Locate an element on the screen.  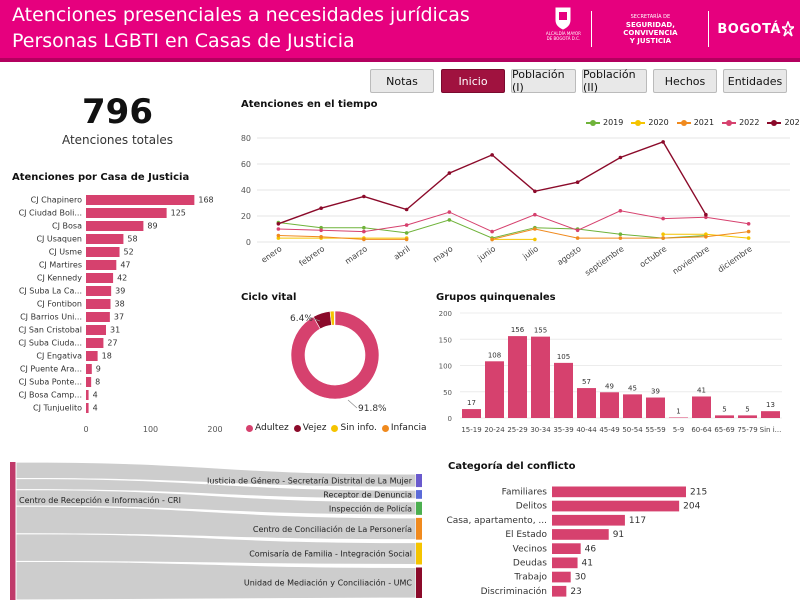
nav-button-poblacion-i: Población (I) is located at coordinates (543, 81).